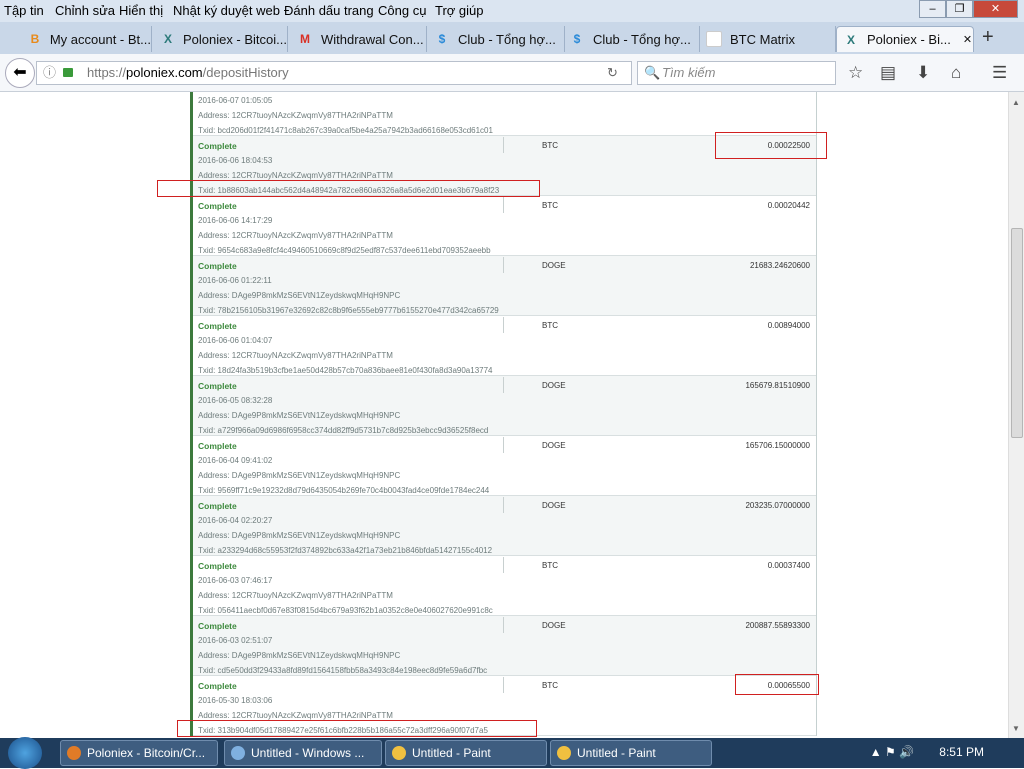 Image resolution: width=1024 pixels, height=769 pixels. Describe the element at coordinates (959, 9) in the screenshot. I see `restore-button: ❐` at that location.